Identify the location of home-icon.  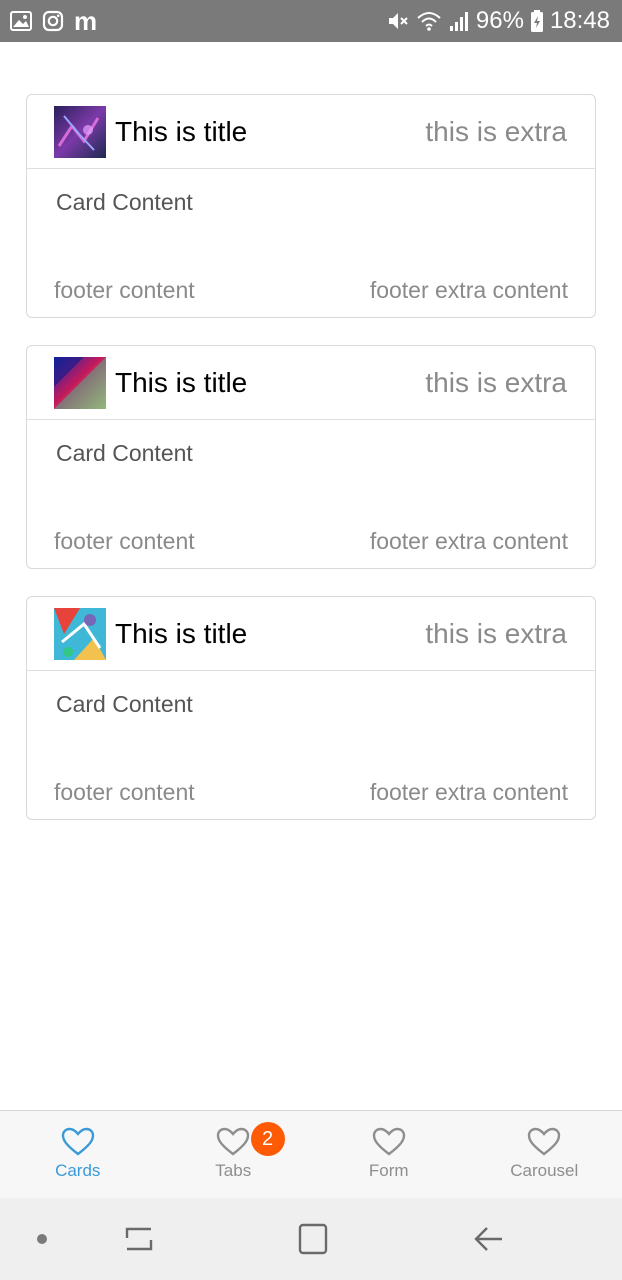
(313, 1239).